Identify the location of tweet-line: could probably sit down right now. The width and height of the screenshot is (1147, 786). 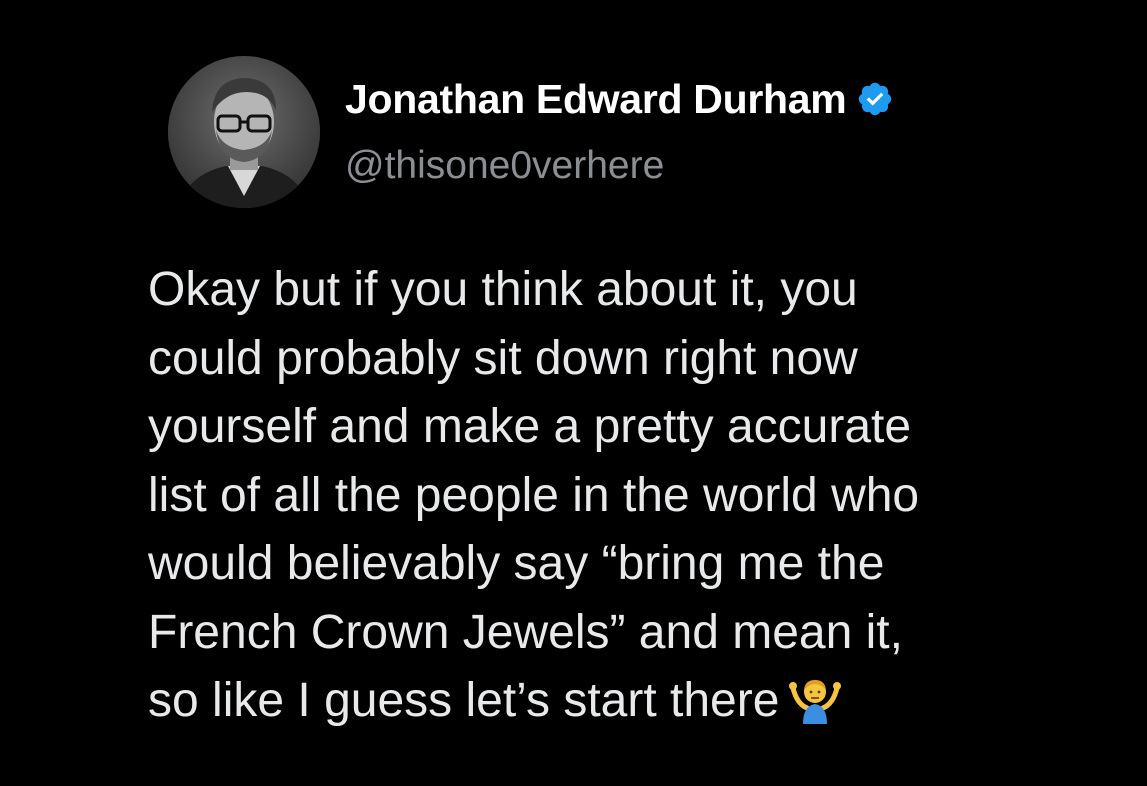
(503, 358).